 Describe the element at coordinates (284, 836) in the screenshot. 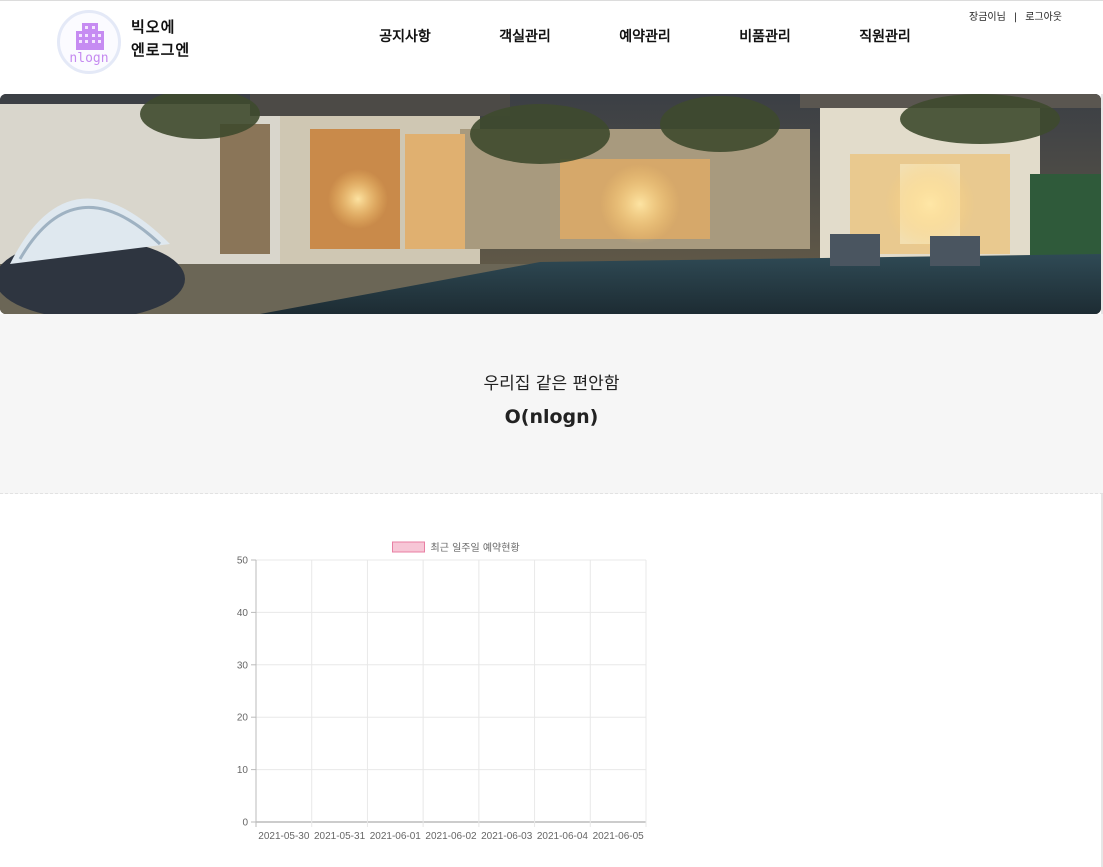

I see `x-tick-label: 2021-05-30` at that location.